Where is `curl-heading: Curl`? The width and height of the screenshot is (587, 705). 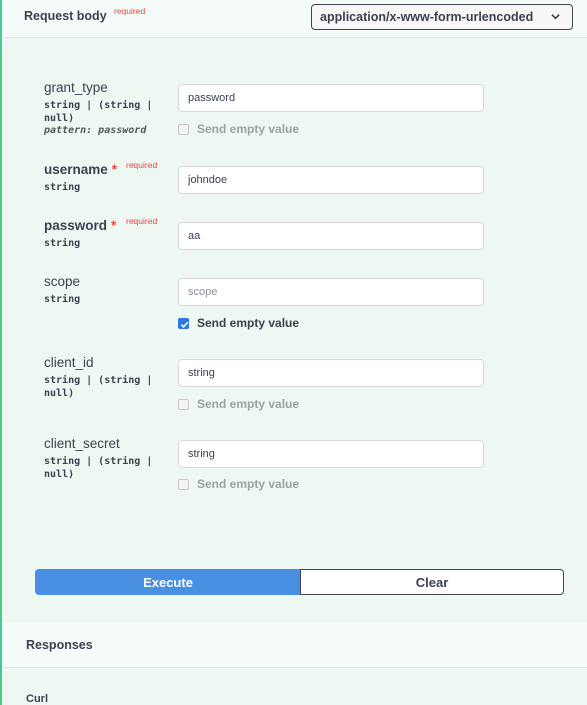
curl-heading: Curl is located at coordinates (37, 699).